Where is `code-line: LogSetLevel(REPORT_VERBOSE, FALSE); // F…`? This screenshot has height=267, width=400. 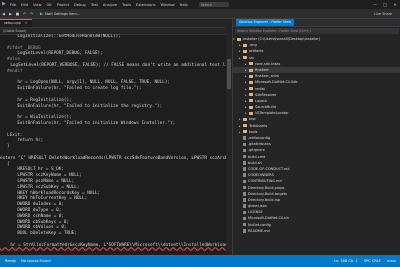 code-line: LogSetLevel(REPORT_VERBOSE, FALSE); // F… is located at coordinates (113, 66).